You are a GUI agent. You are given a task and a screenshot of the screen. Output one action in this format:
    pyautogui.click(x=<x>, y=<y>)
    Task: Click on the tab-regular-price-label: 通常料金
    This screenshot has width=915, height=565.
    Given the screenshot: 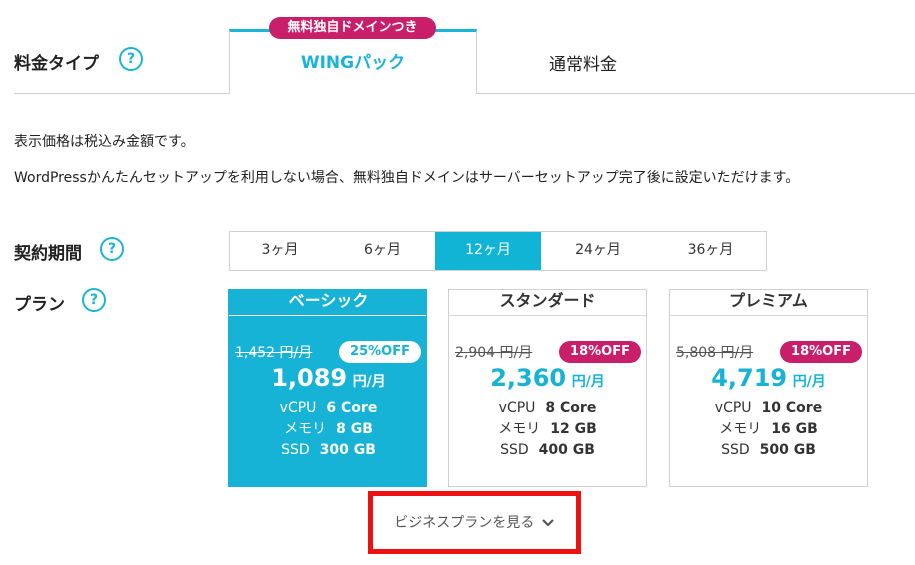 What is the action you would take?
    pyautogui.click(x=583, y=65)
    